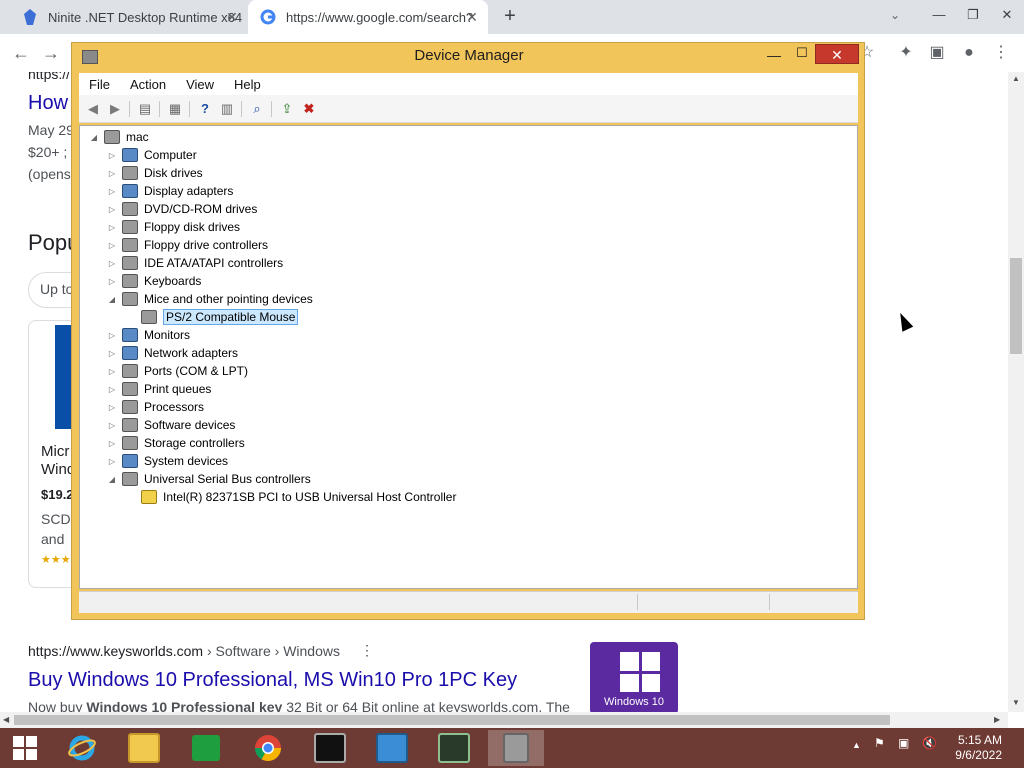  I want to click on internet-explorer-icon, so click(82, 748).